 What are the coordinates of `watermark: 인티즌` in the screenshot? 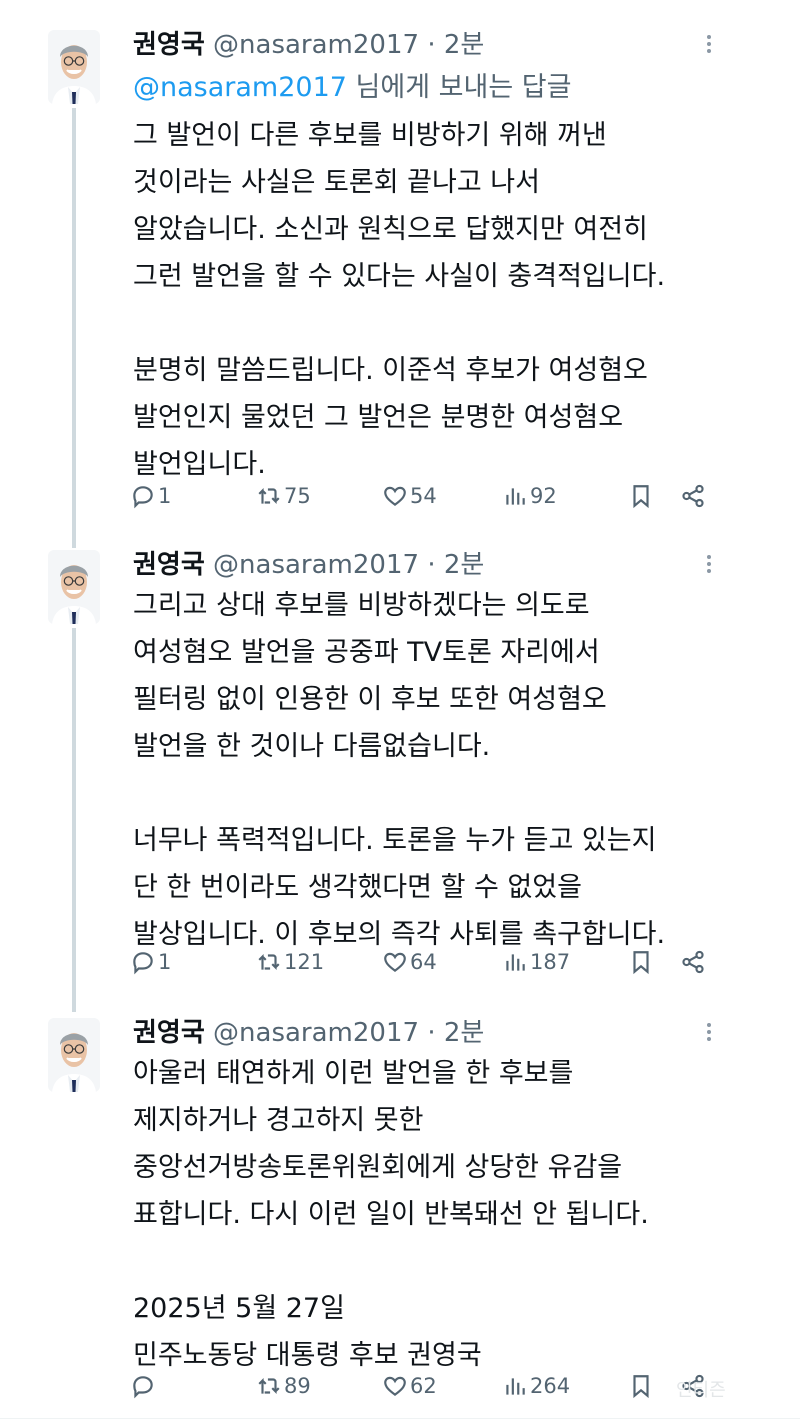 It's located at (701, 1390).